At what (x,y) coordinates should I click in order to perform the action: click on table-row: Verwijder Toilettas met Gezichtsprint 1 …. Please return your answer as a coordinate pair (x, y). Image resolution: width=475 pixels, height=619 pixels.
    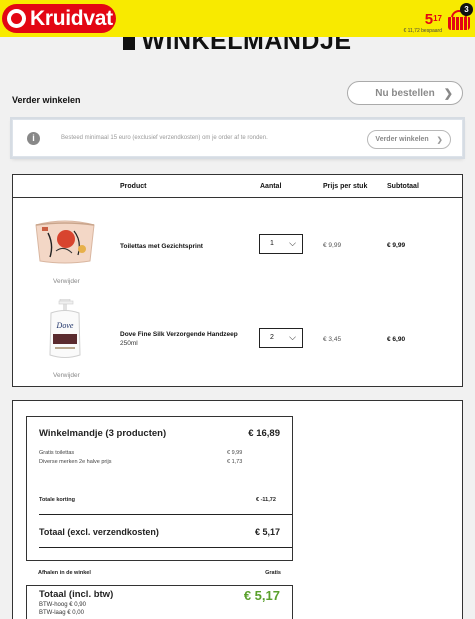
    Looking at the image, I should click on (237, 245).